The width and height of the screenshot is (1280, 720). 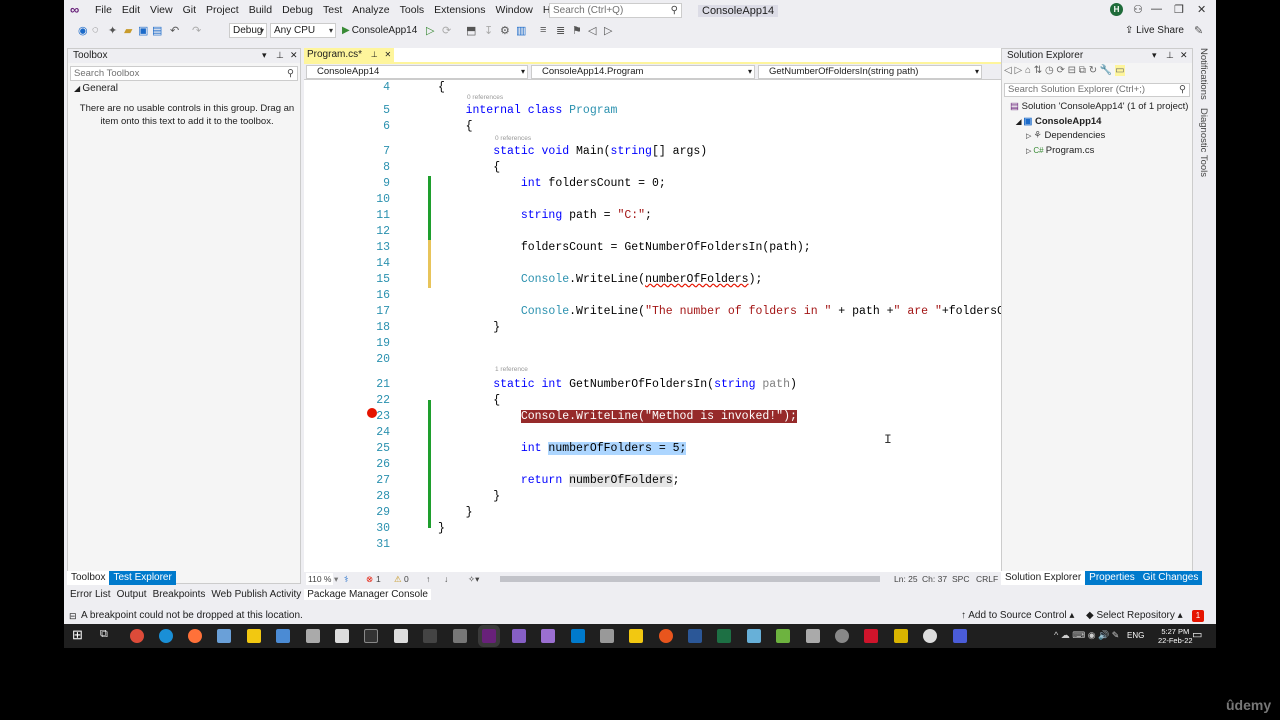 What do you see at coordinates (131, 10) in the screenshot?
I see `menu-edit: Edit` at bounding box center [131, 10].